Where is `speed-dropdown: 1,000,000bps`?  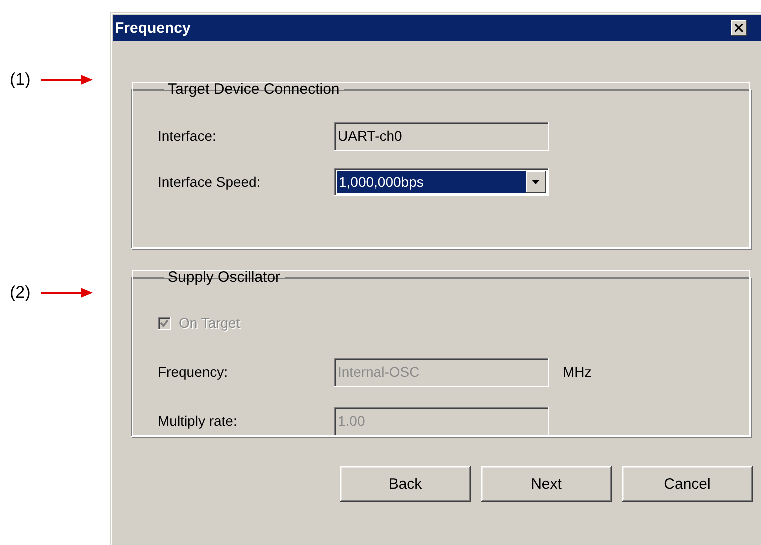 speed-dropdown: 1,000,000bps is located at coordinates (441, 182).